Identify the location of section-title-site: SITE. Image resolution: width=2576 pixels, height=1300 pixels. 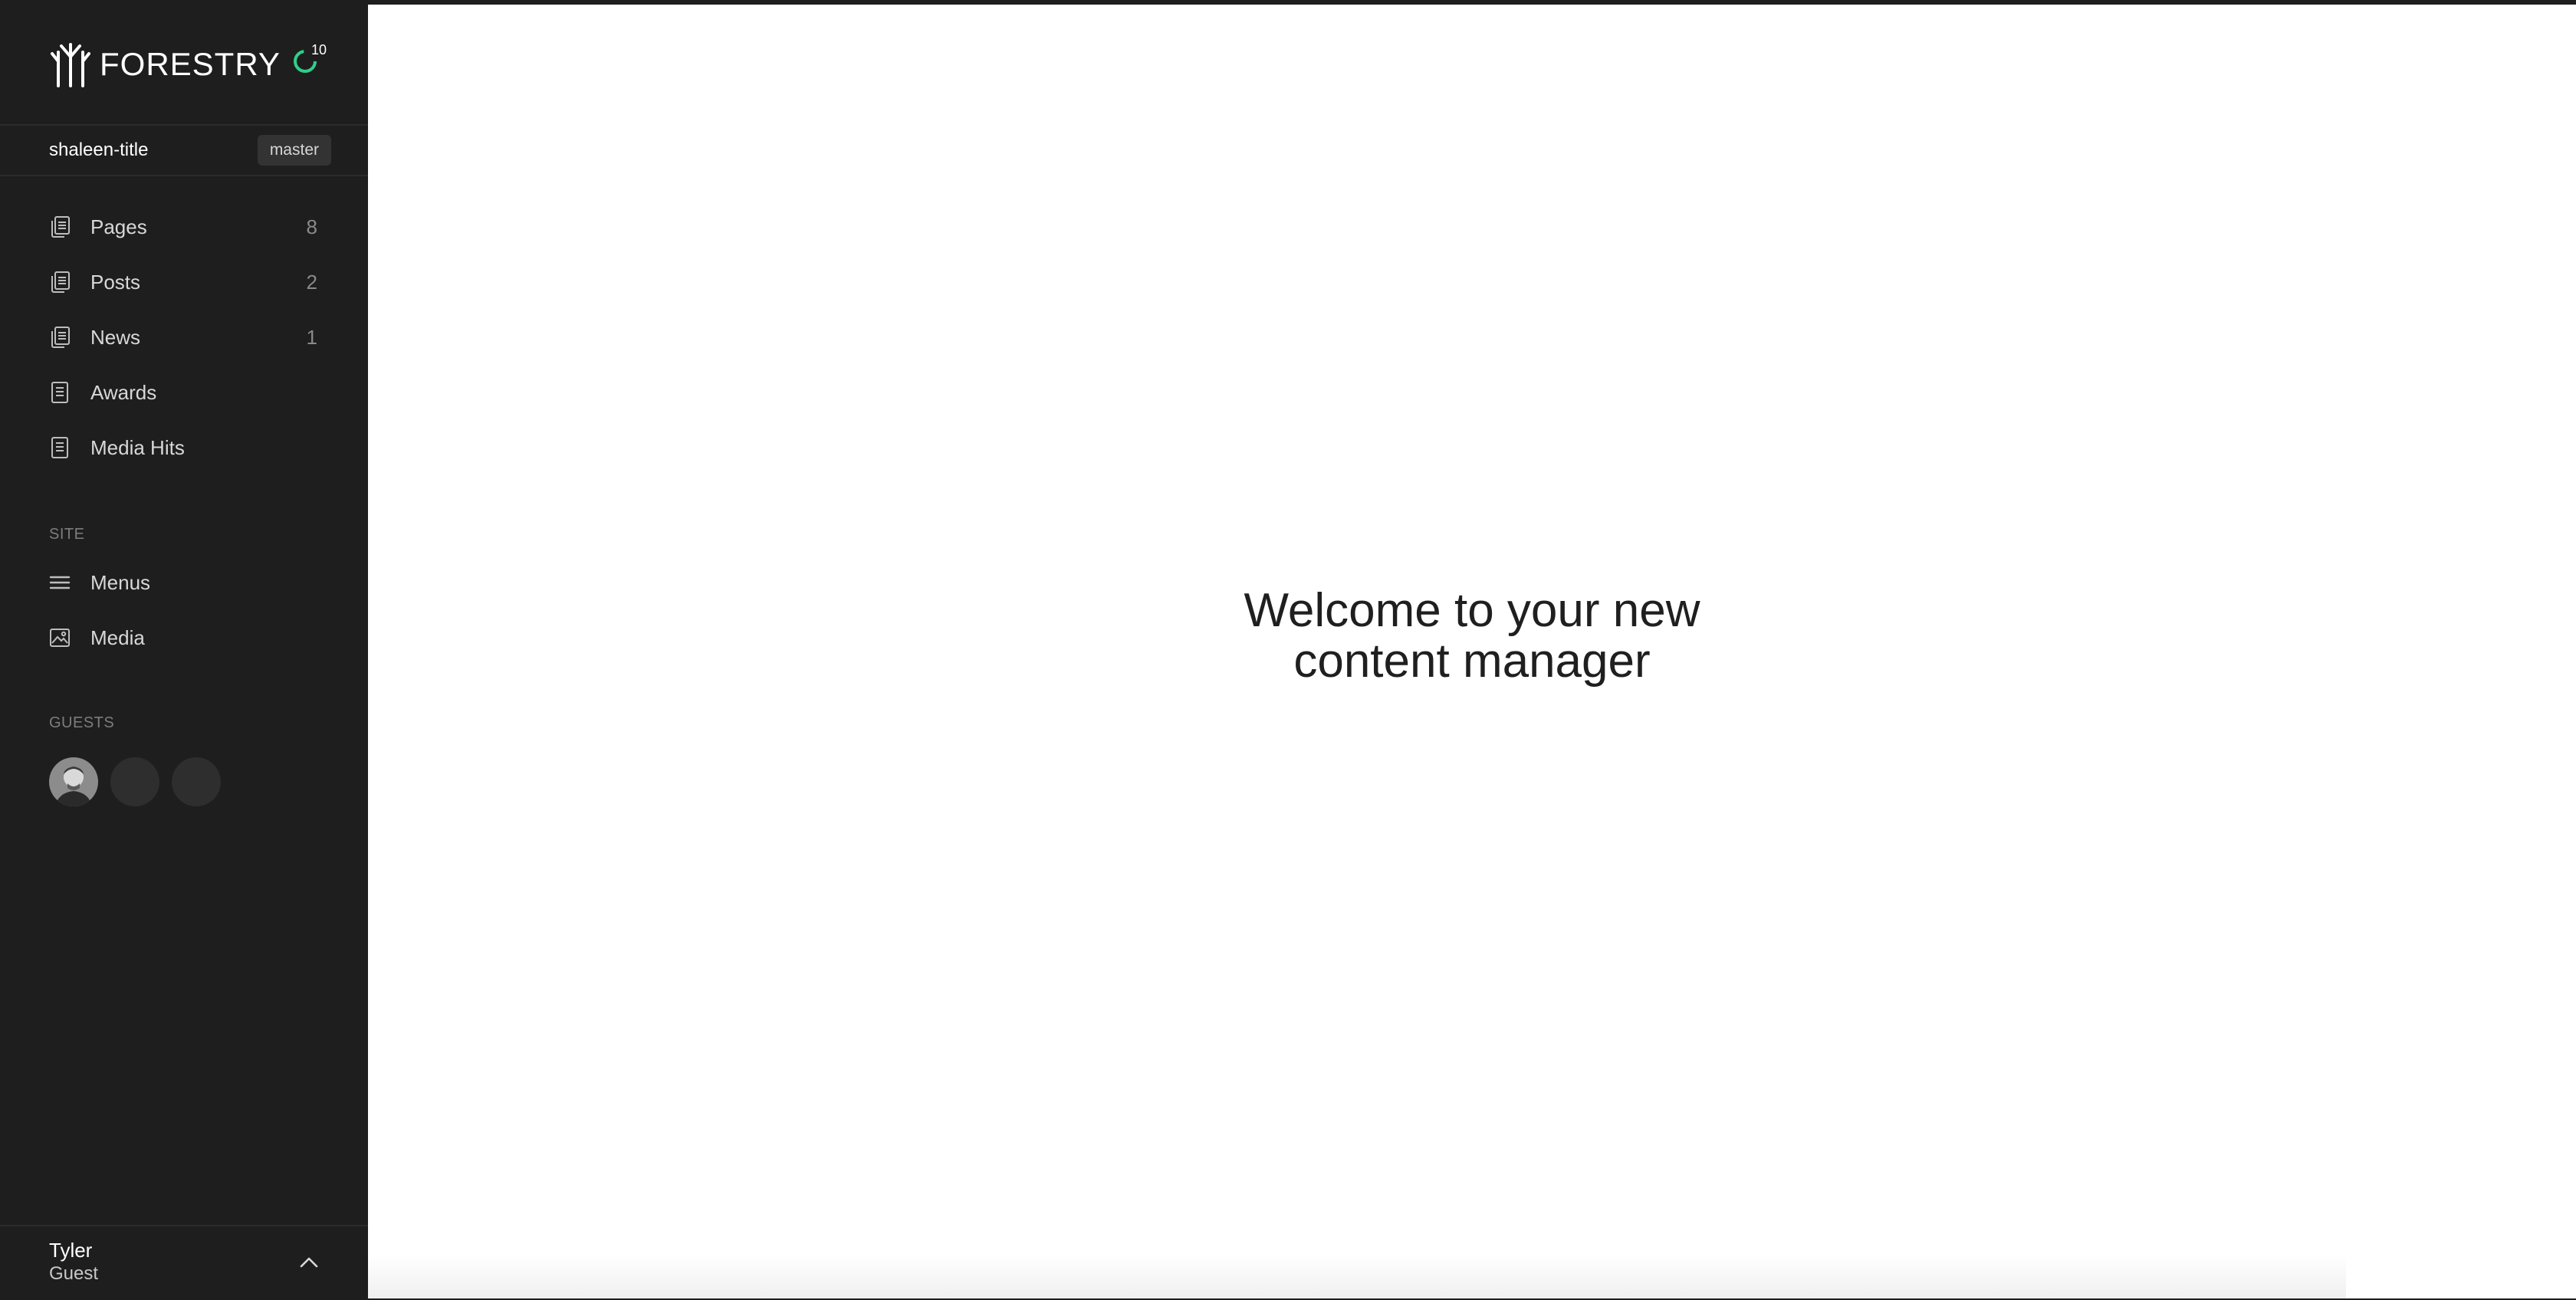
(67, 534).